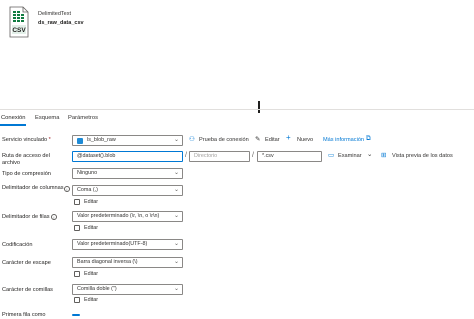  Describe the element at coordinates (118, 216) in the screenshot. I see `row-delimiter-value: Valor predeterminado (\r, \n, o \r\n)` at that location.